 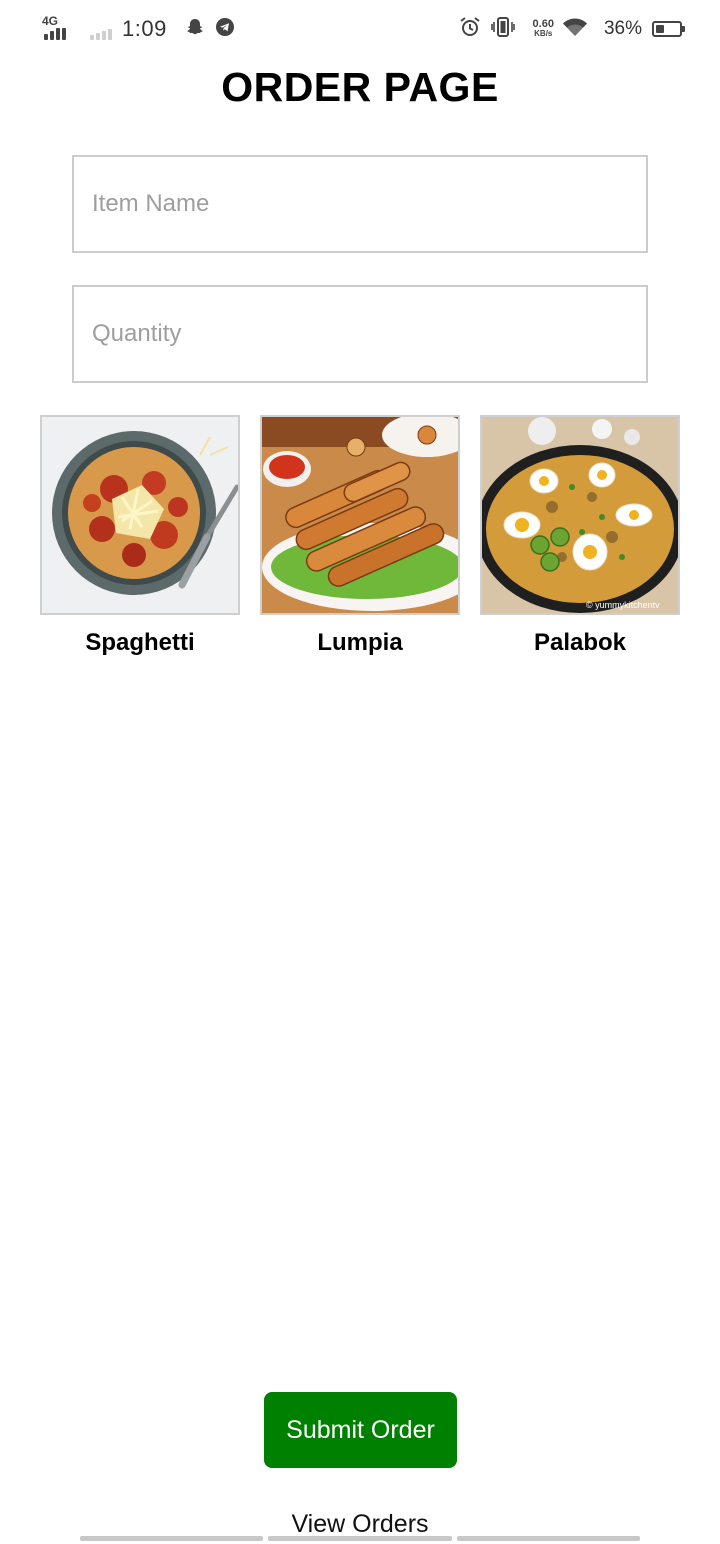 What do you see at coordinates (360, 1430) in the screenshot?
I see `submit-order-button: Submit Order` at bounding box center [360, 1430].